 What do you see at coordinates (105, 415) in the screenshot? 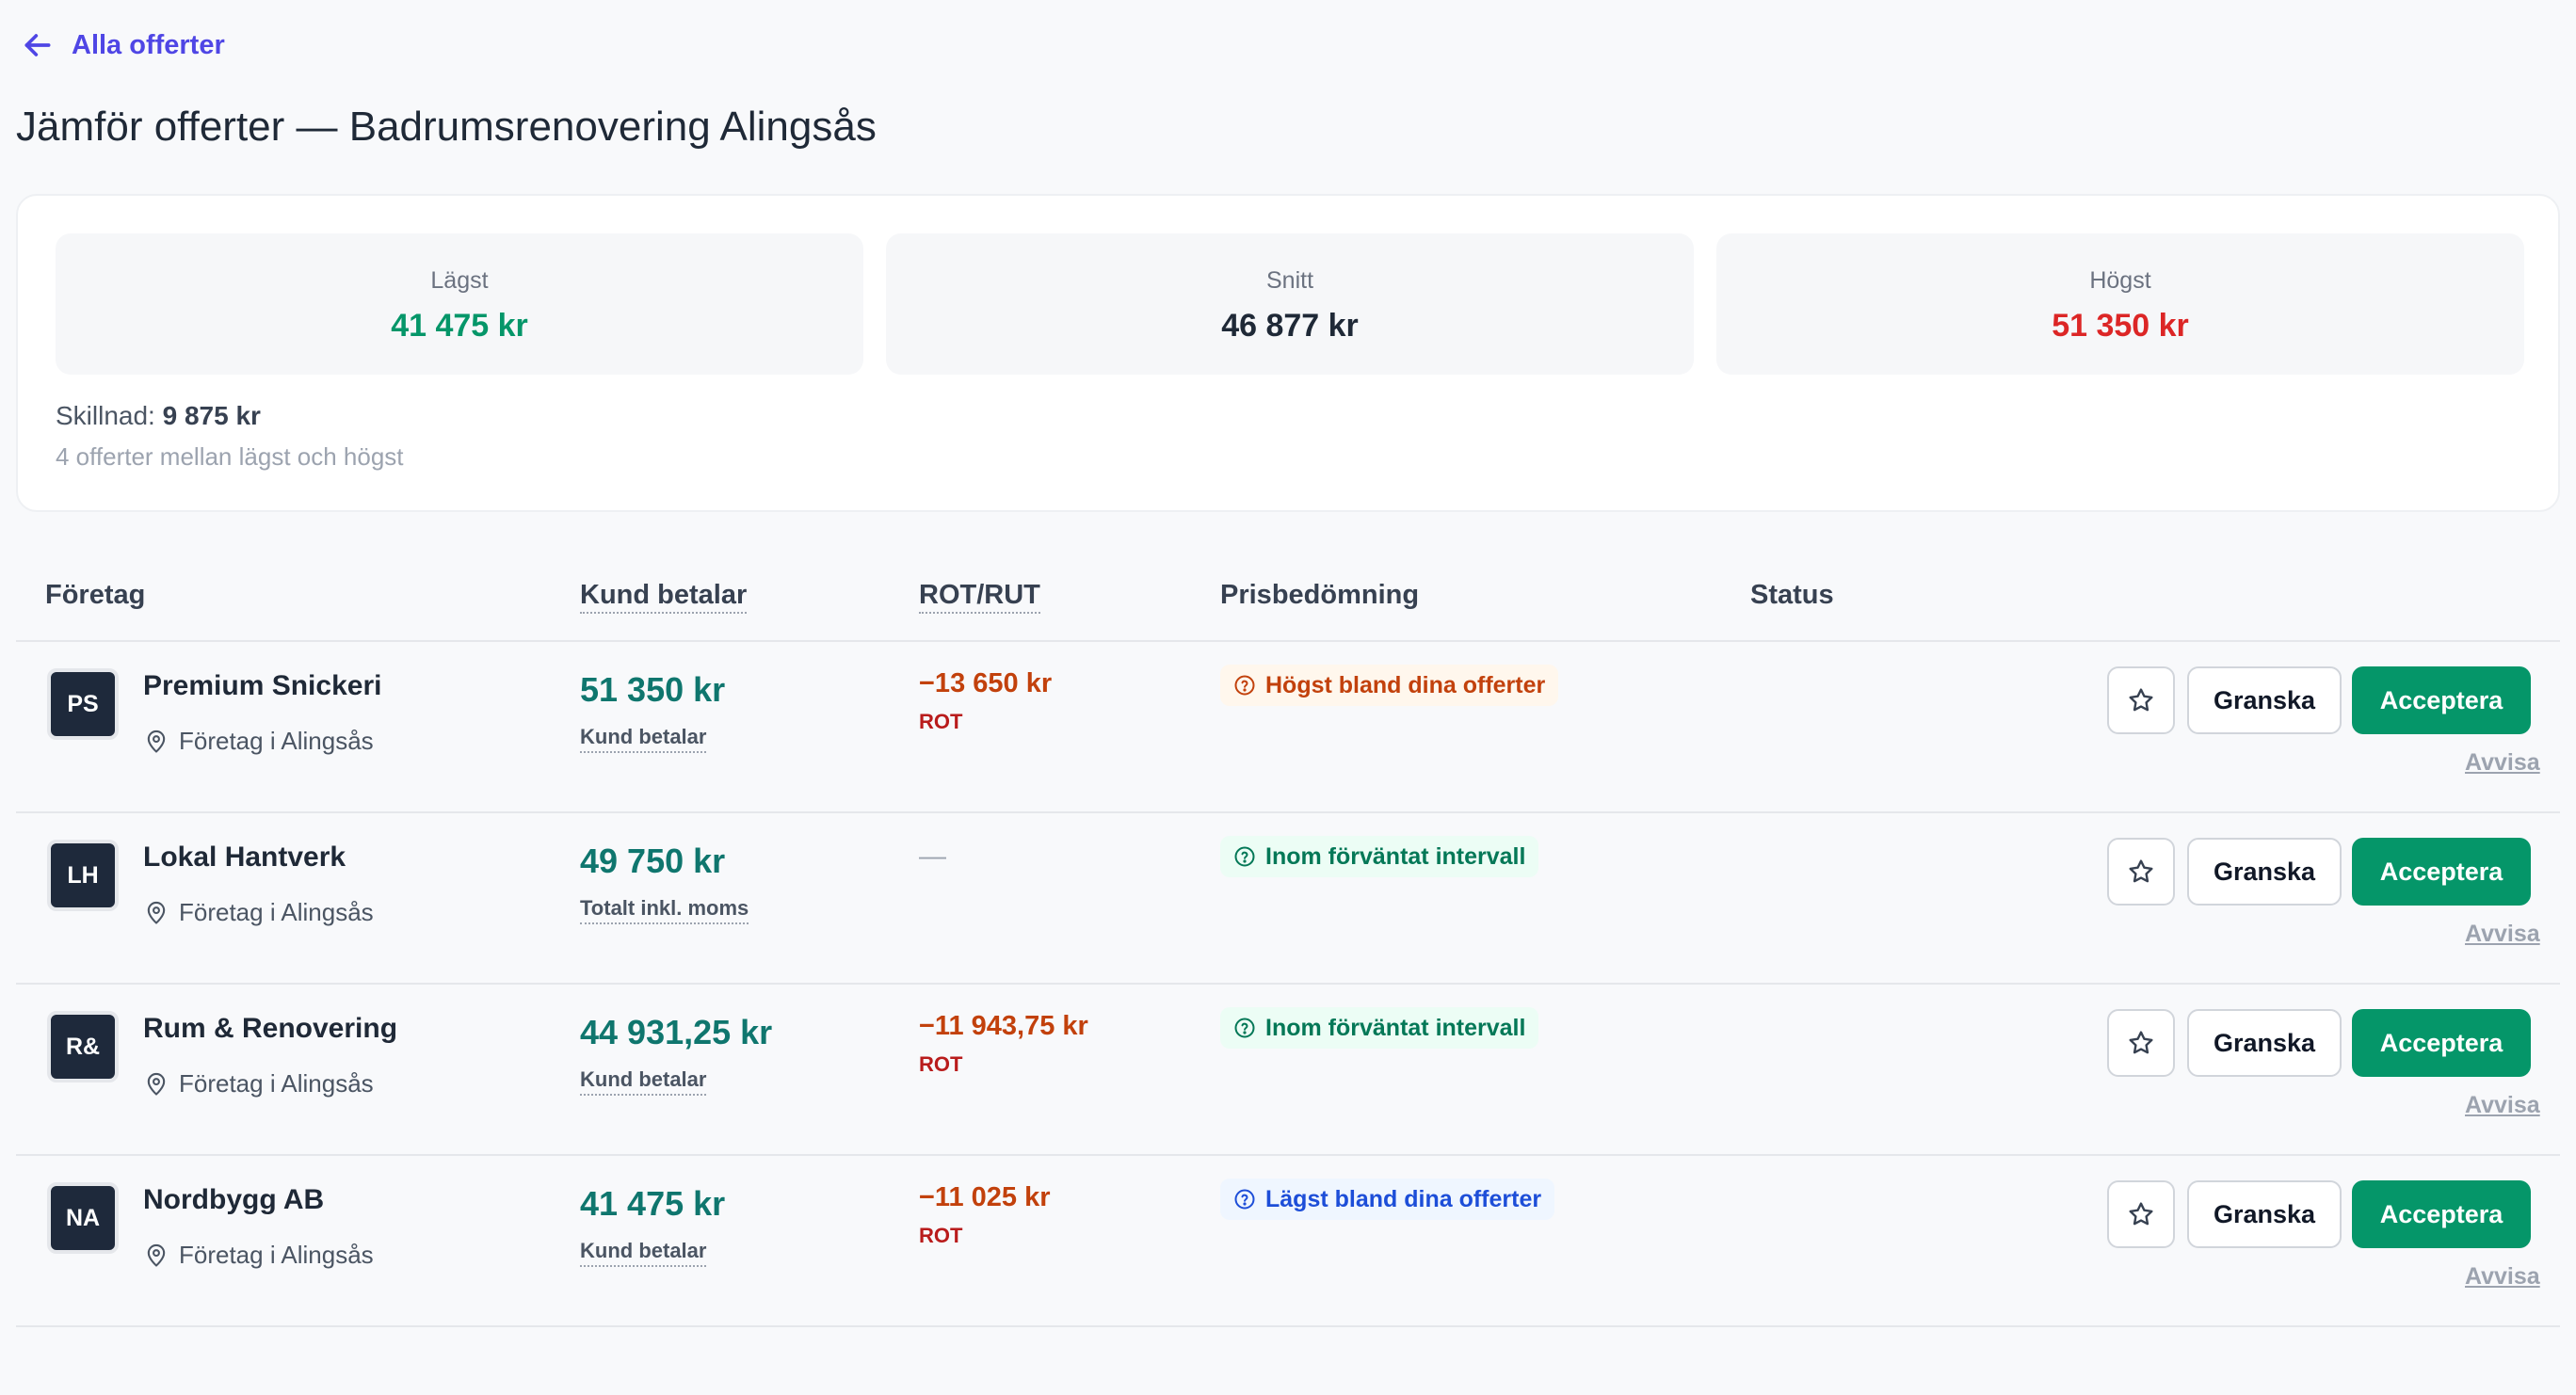
I see `price-difference-label: Skillnad:` at bounding box center [105, 415].